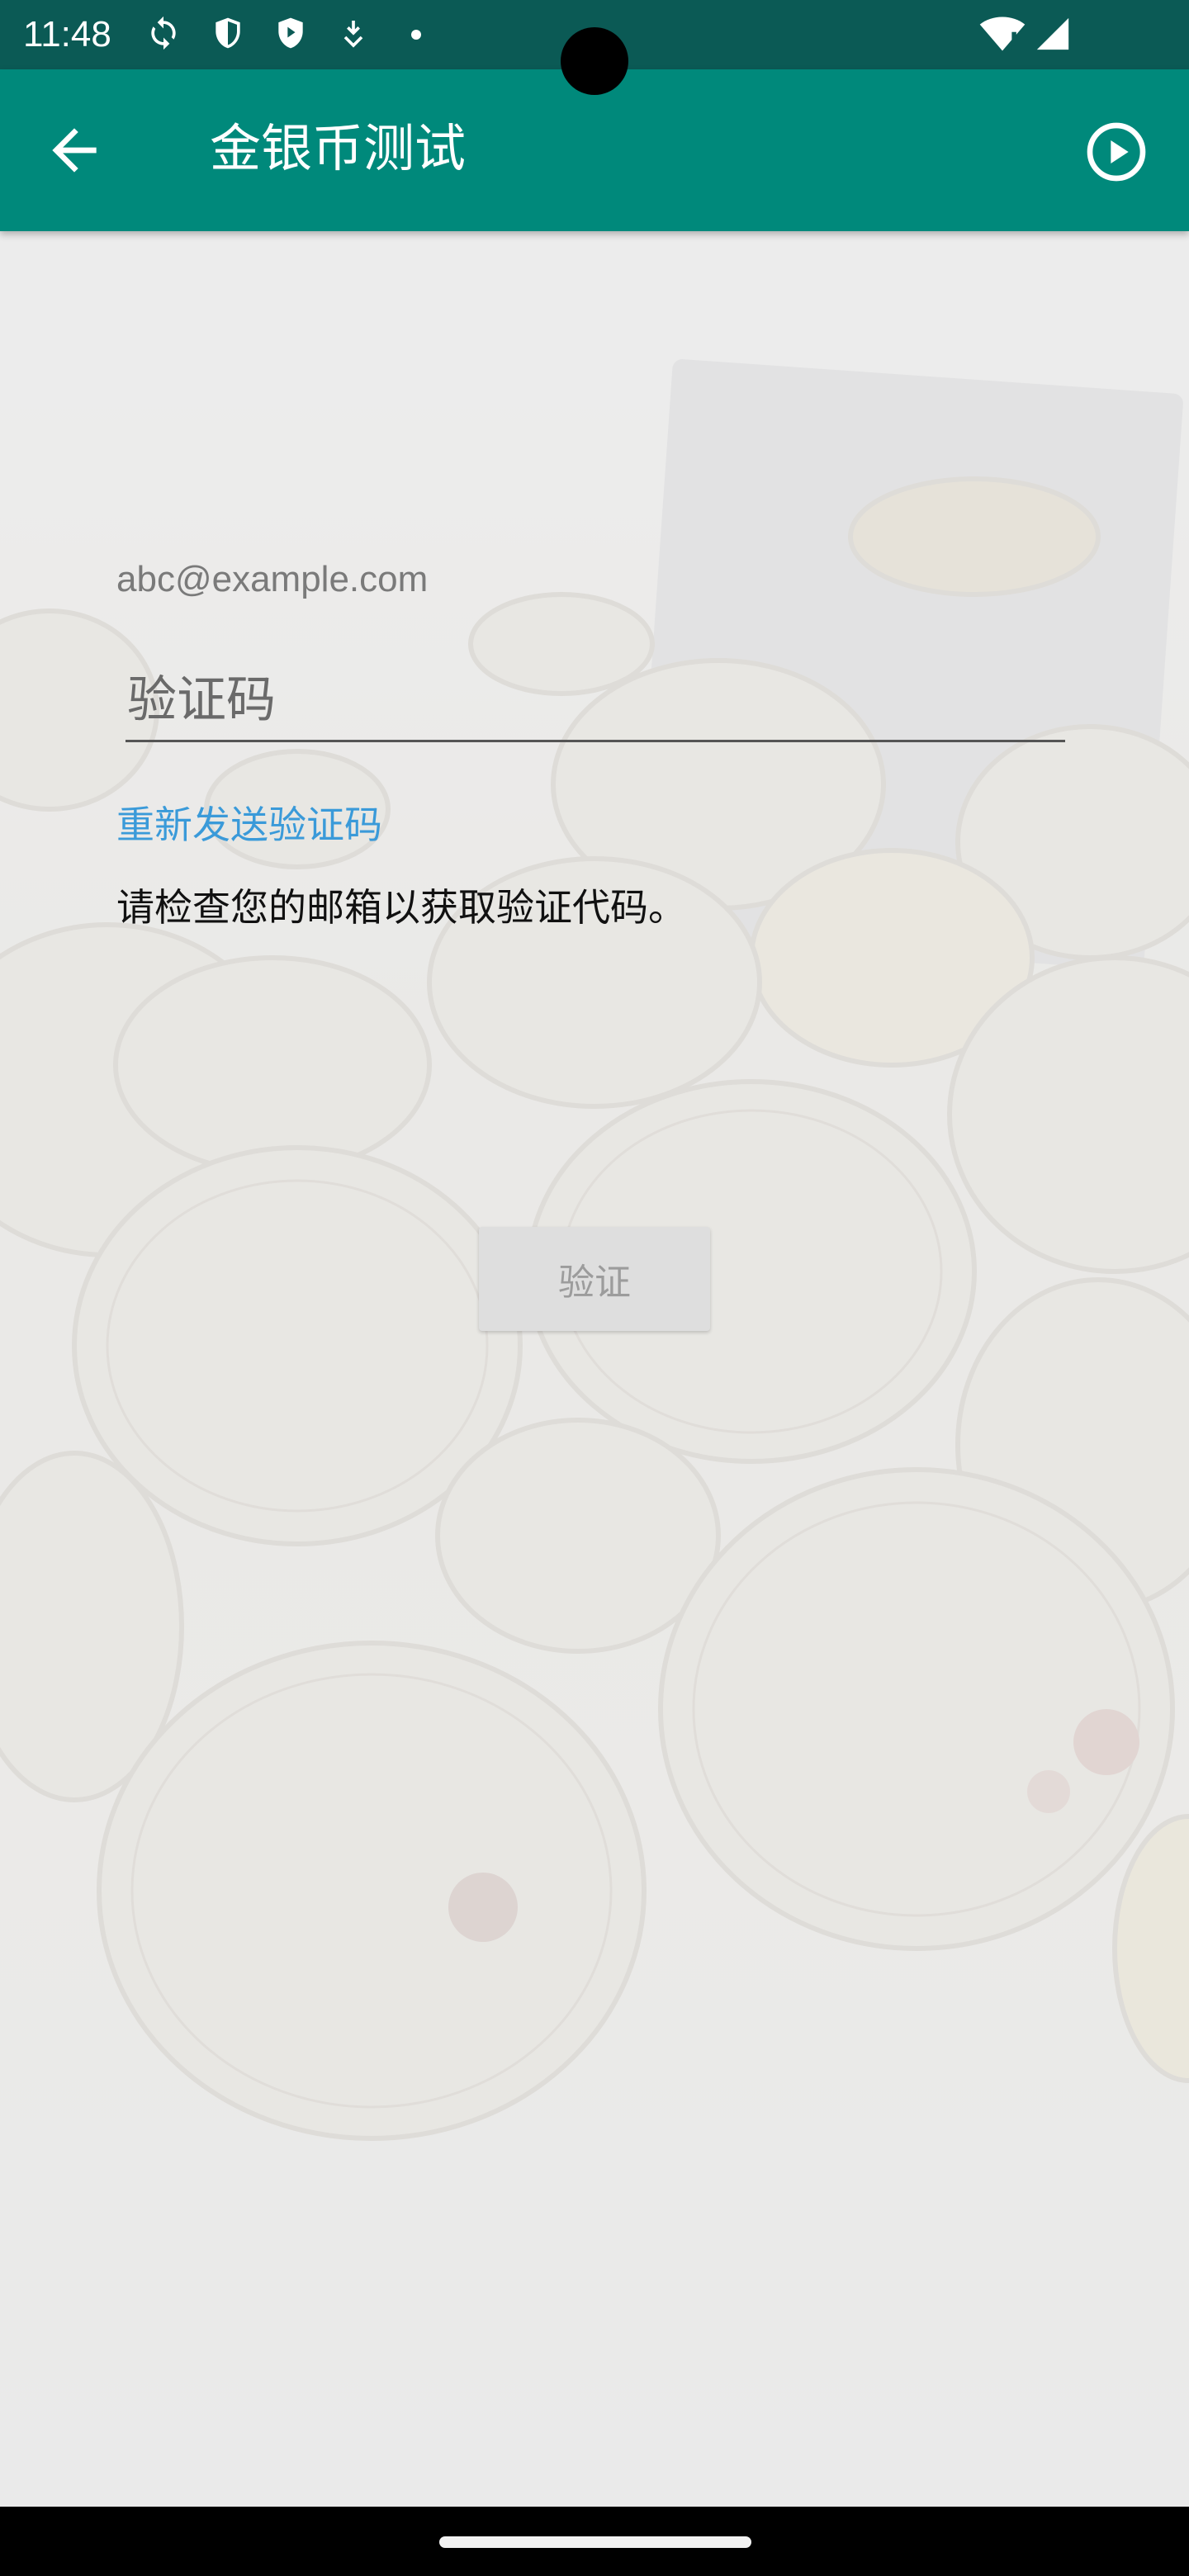  I want to click on check-email-hint: 请检查您的邮箱以获取验证代码。, so click(401, 907).